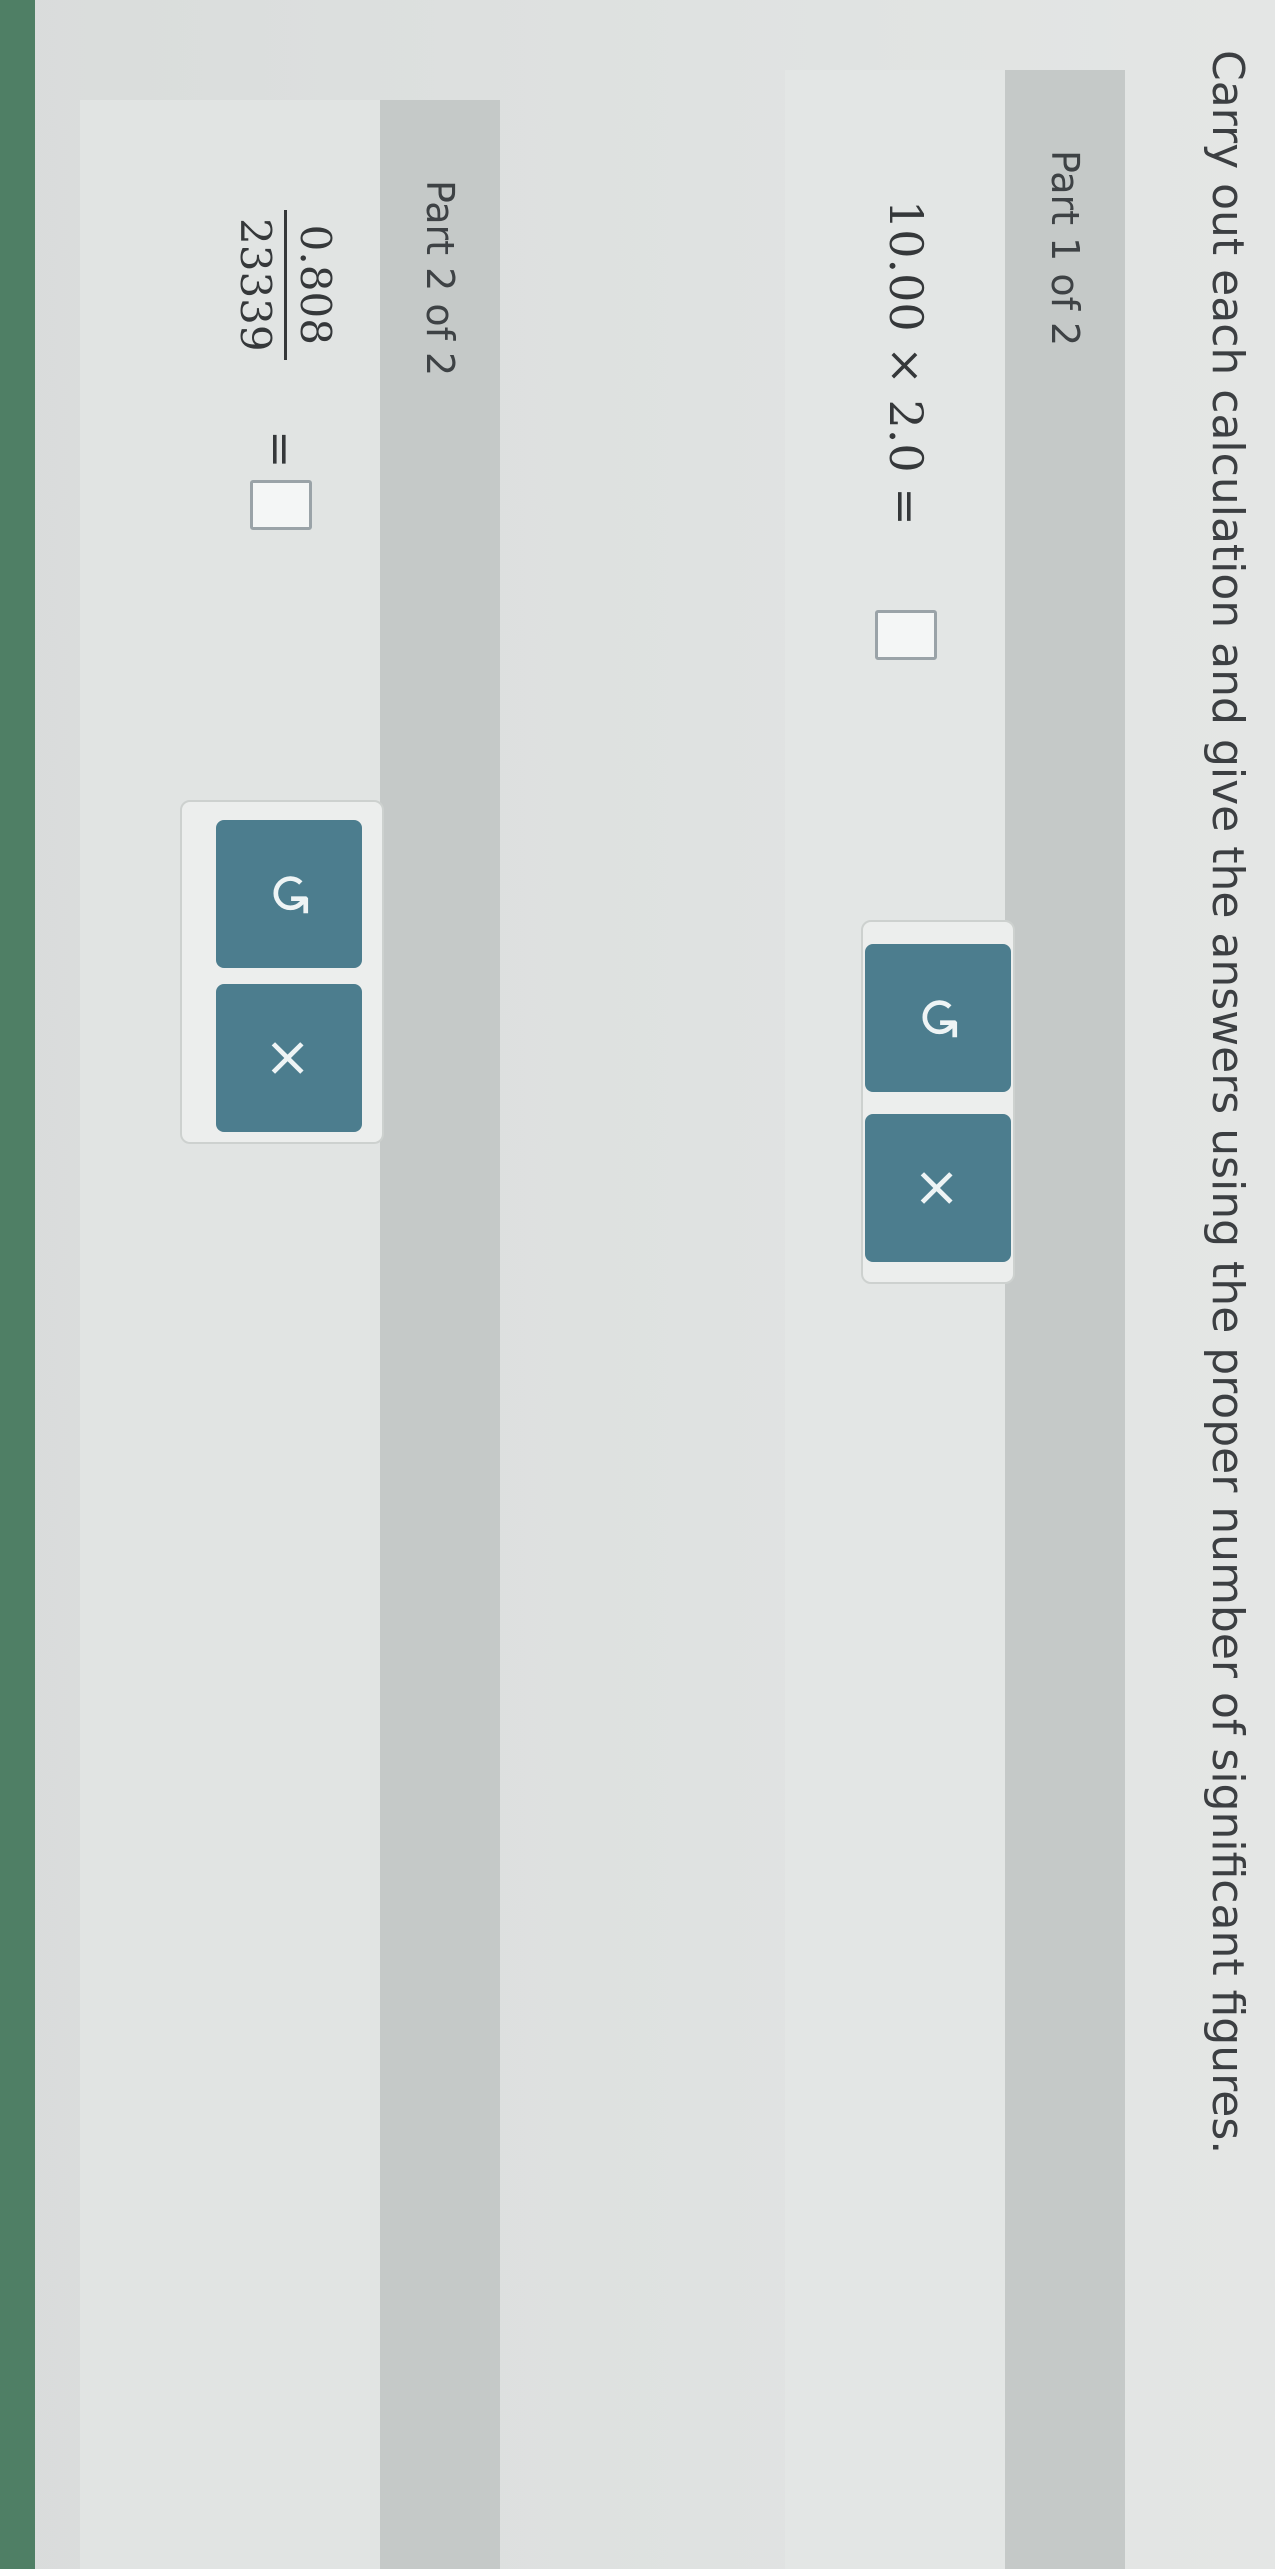  I want to click on part-1-clear-button: ×, so click(938, 1188).